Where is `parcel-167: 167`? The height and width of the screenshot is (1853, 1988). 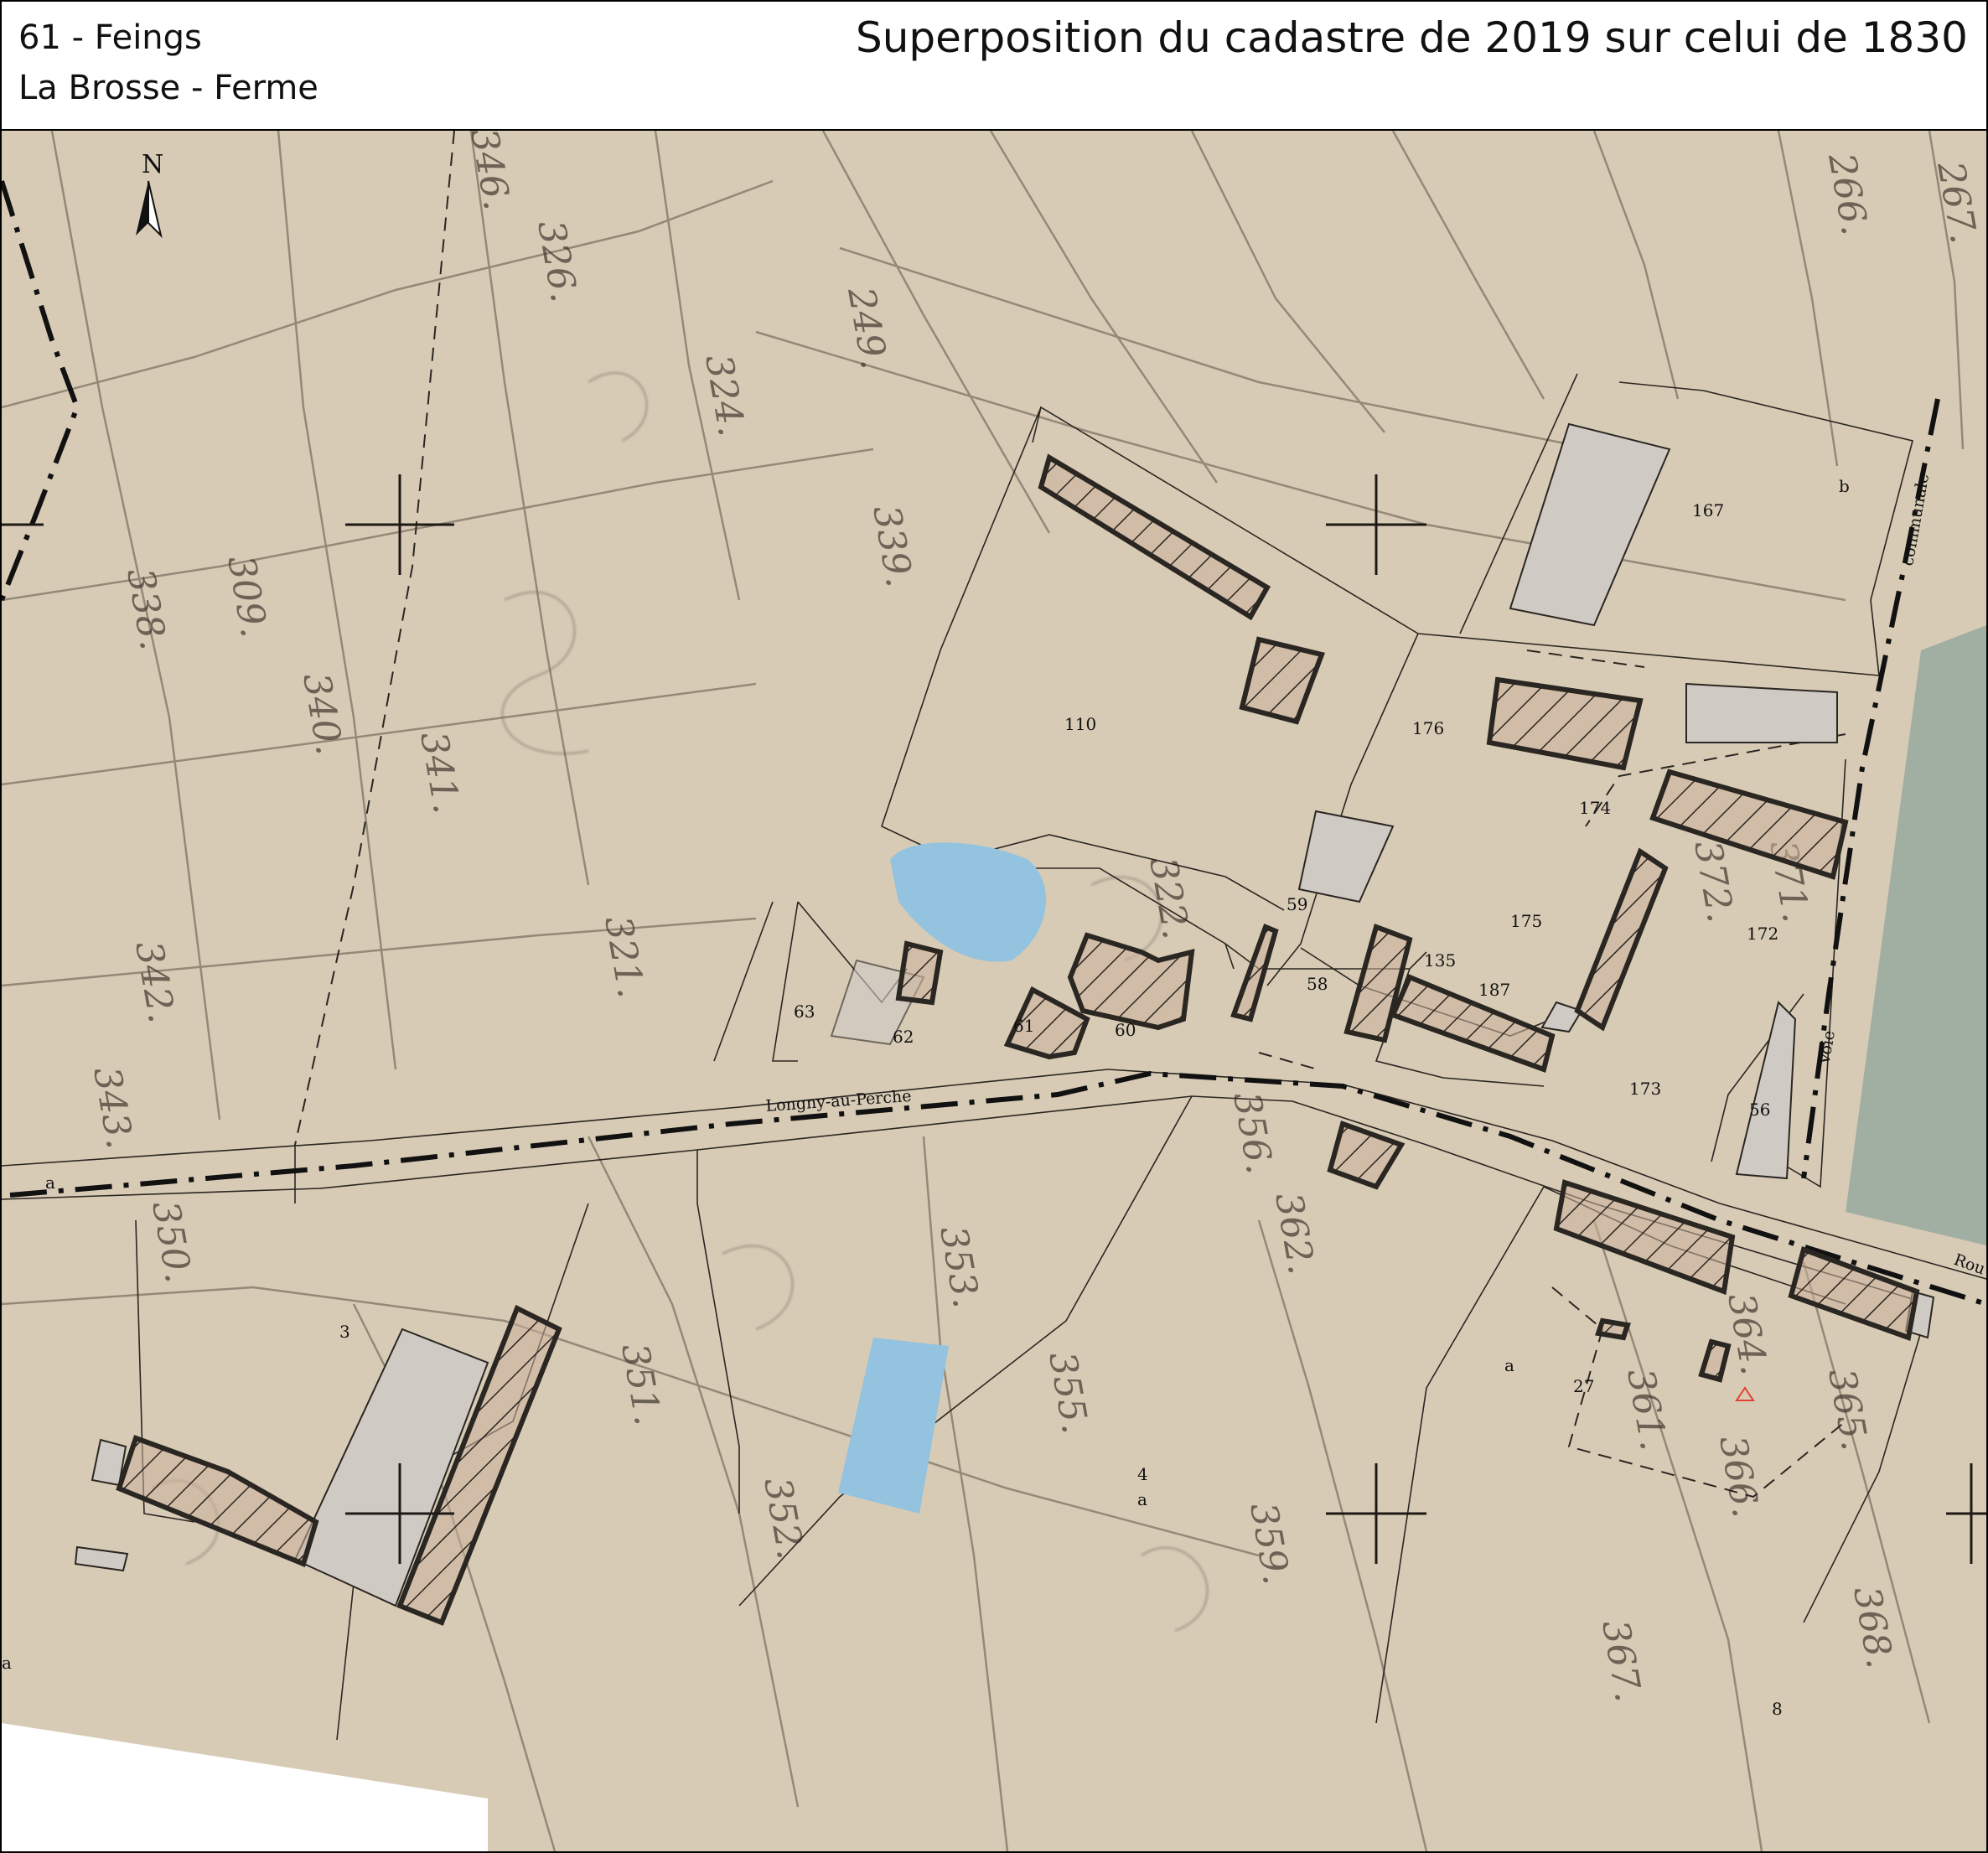 parcel-167: 167 is located at coordinates (1708, 510).